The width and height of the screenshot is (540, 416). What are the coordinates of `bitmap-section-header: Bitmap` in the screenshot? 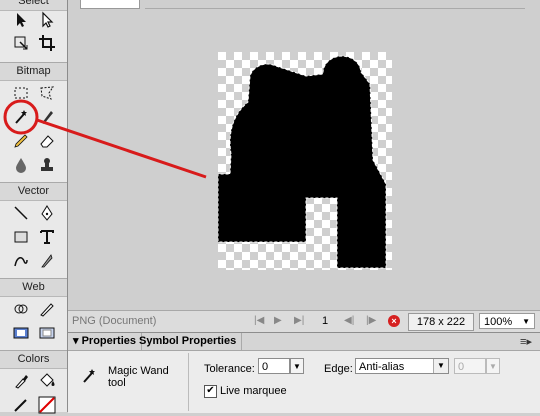 It's located at (33, 71).